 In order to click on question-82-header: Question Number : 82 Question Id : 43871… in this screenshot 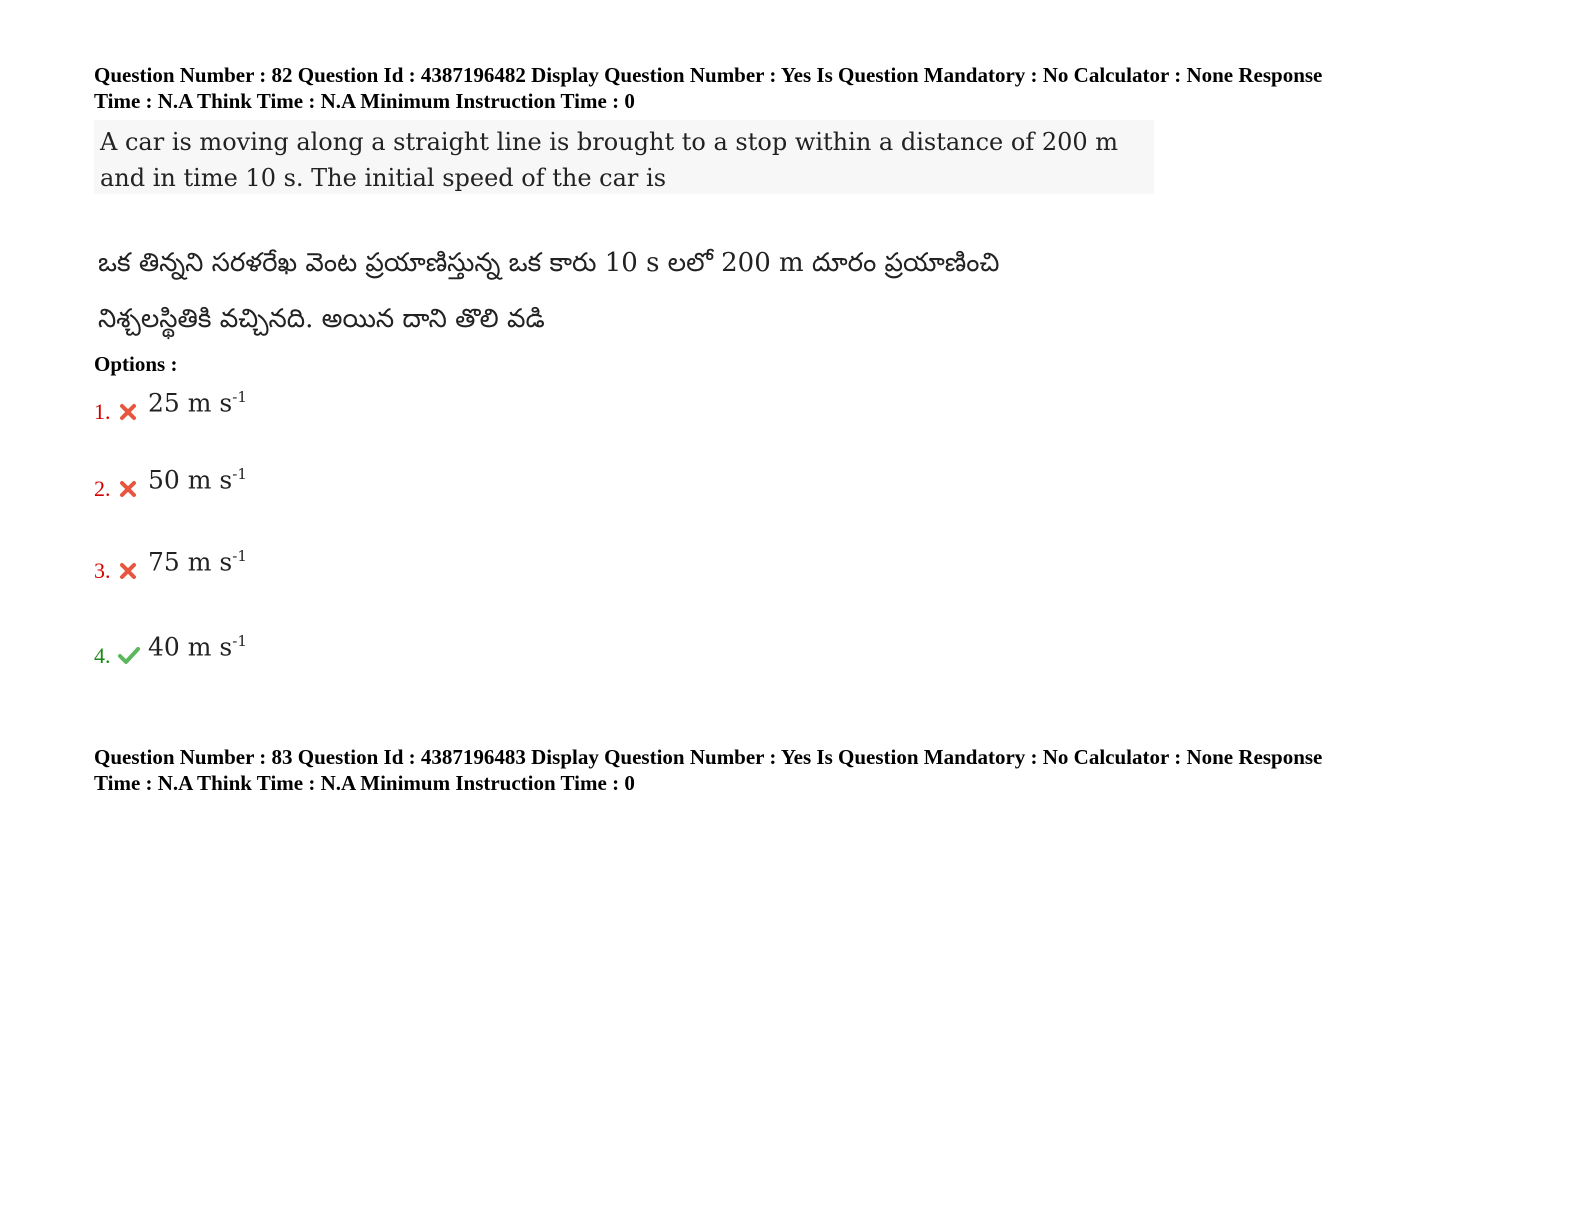, I will do `click(804, 88)`.